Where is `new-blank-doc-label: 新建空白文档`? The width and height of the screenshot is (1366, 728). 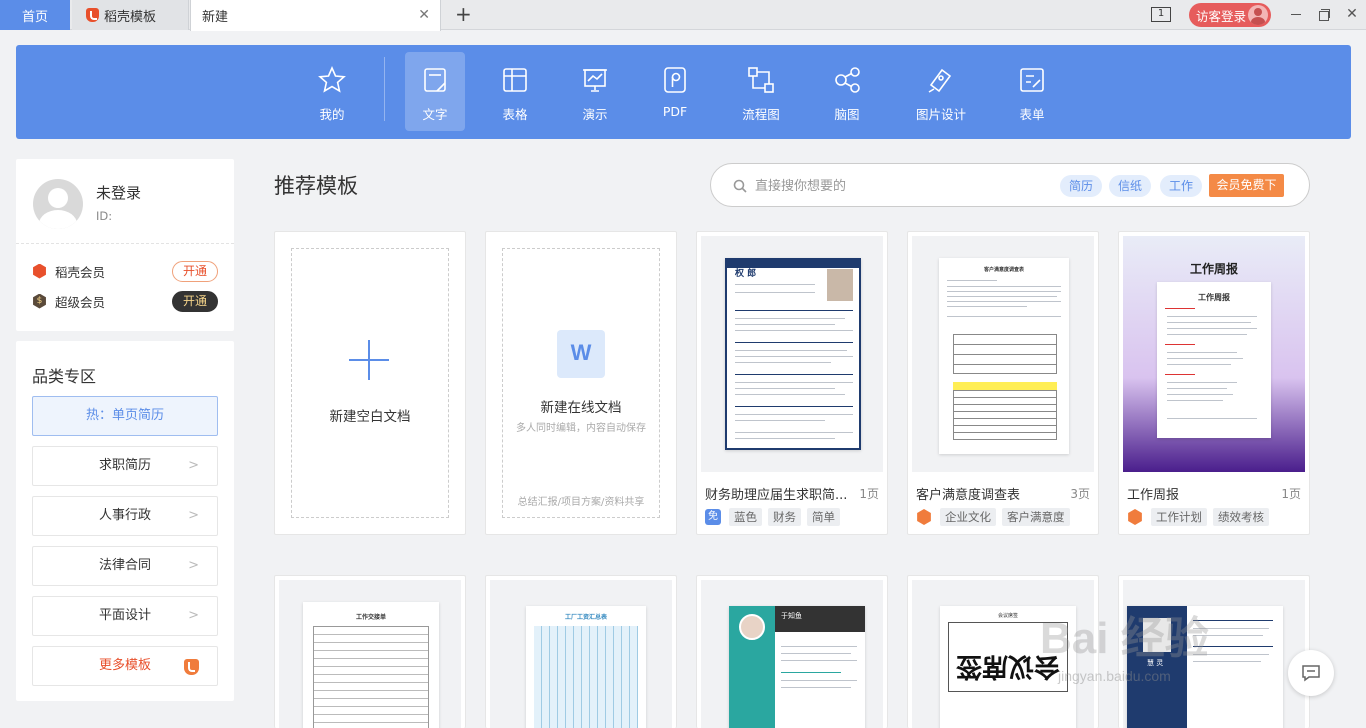 new-blank-doc-label: 新建空白文档 is located at coordinates (370, 417).